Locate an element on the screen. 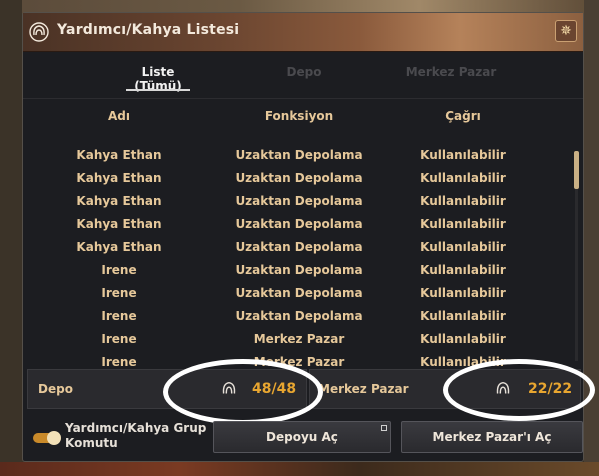  column-header-name: Adı is located at coordinates (119, 116).